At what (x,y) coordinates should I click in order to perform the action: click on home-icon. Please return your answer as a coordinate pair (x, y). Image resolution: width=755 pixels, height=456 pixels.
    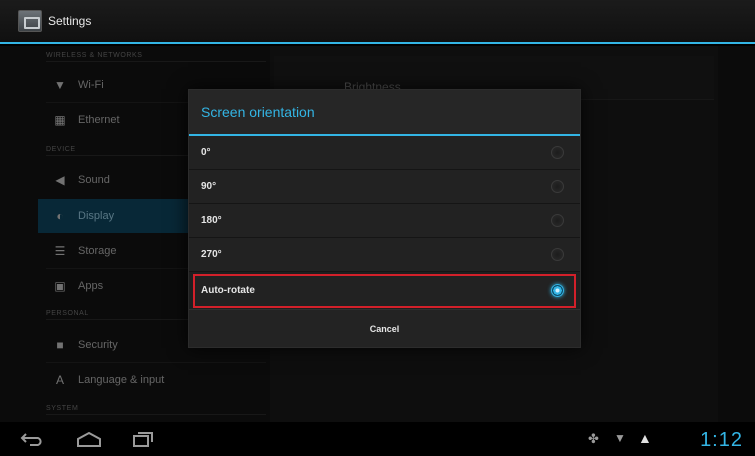
    Looking at the image, I should click on (89, 439).